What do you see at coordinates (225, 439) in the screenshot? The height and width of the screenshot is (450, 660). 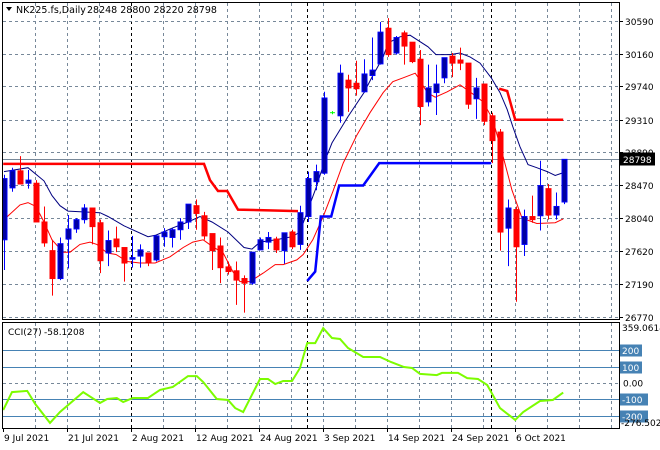 I see `time-tick-label: 12 Aug 2021` at bounding box center [225, 439].